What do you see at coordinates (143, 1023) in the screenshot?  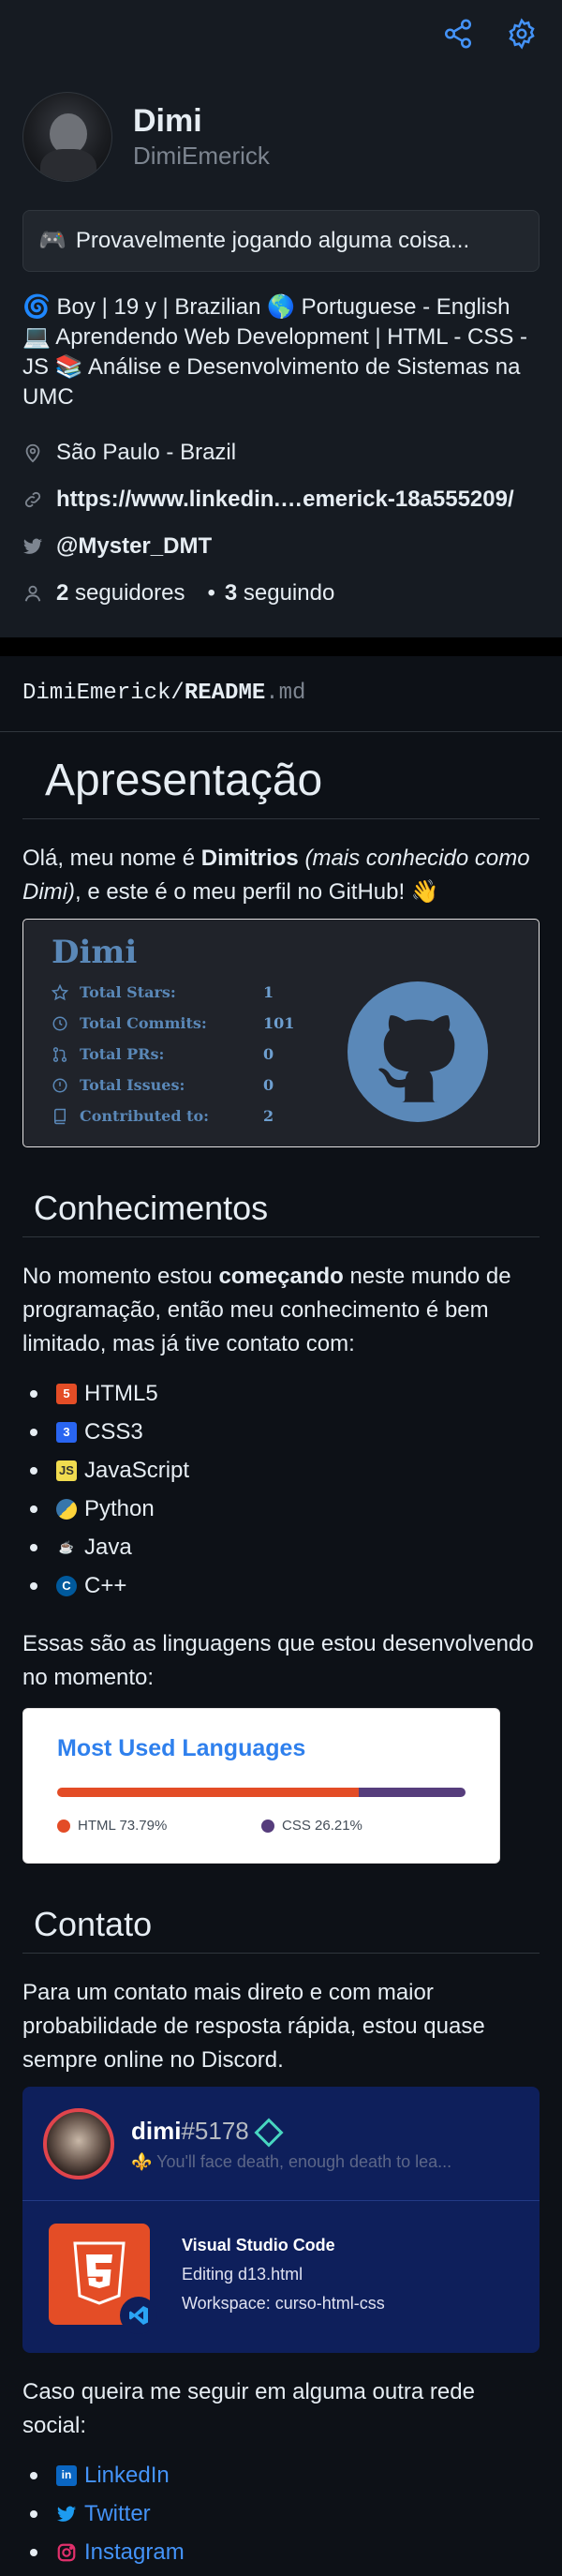 I see `stats-label: Total Commits:` at bounding box center [143, 1023].